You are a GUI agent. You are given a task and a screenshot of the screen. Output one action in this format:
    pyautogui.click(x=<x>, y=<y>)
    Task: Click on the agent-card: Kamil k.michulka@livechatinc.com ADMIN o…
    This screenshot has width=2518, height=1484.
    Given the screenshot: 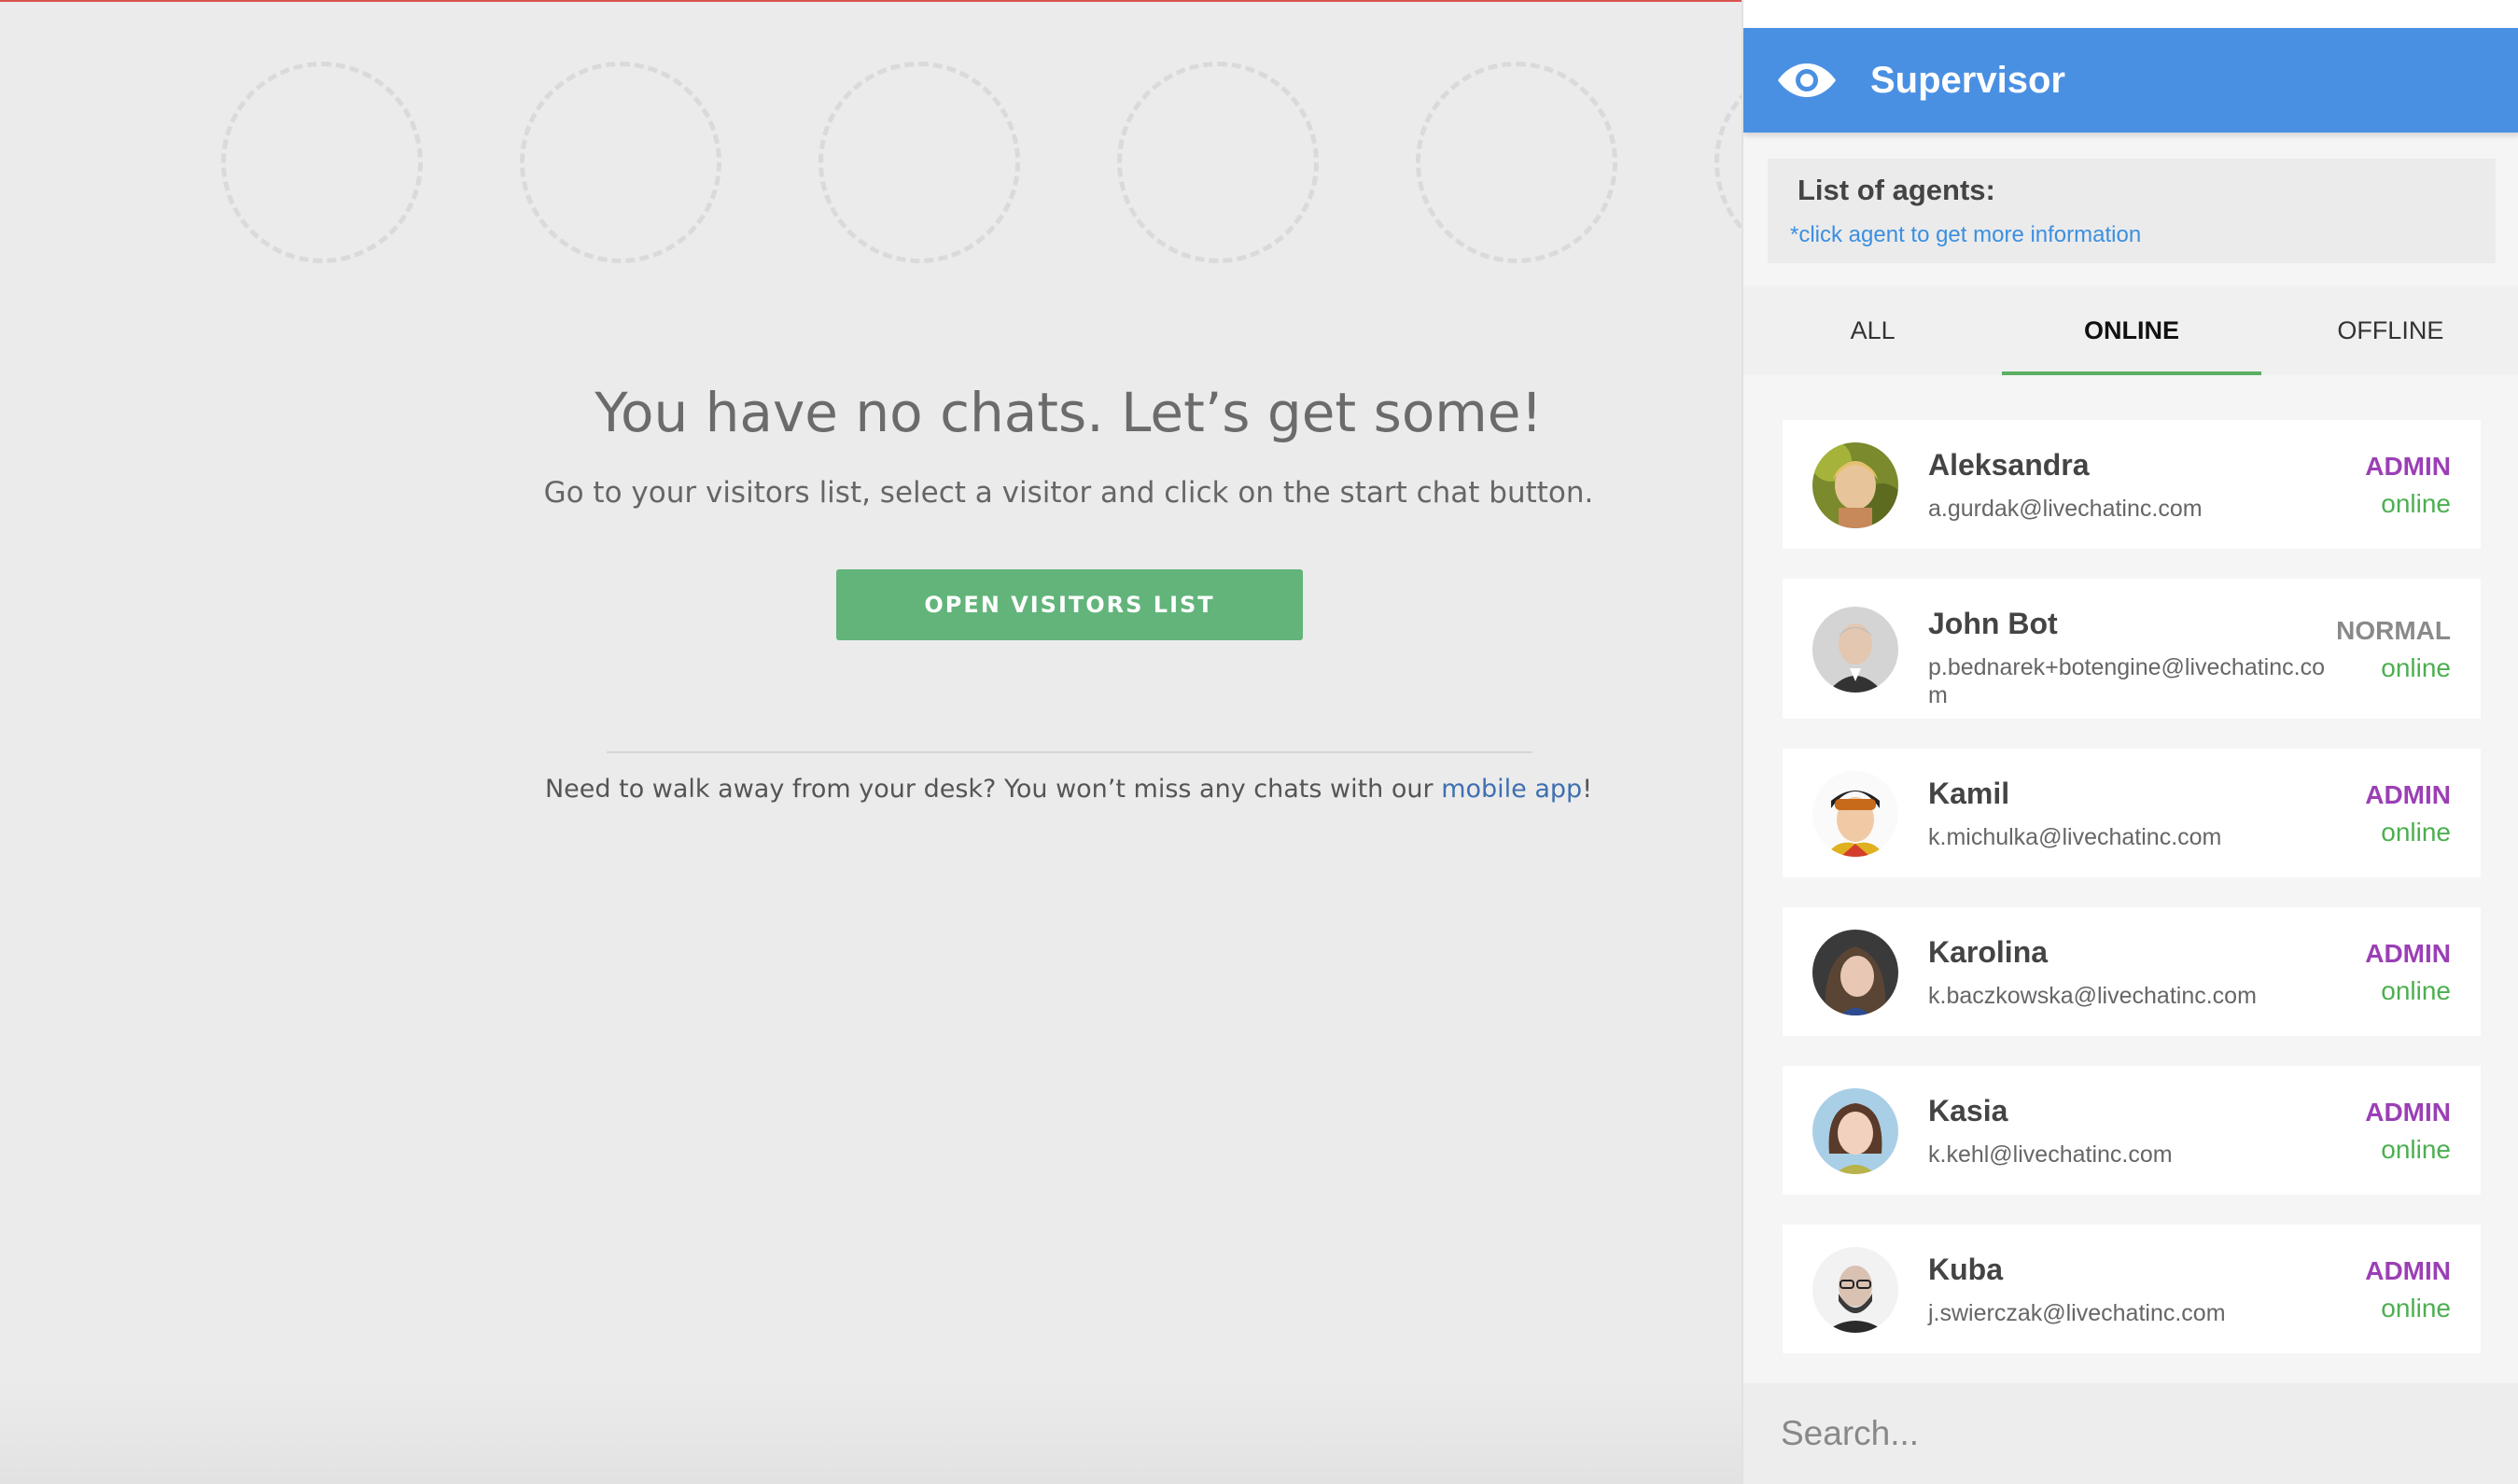 What is the action you would take?
    pyautogui.click(x=2132, y=813)
    